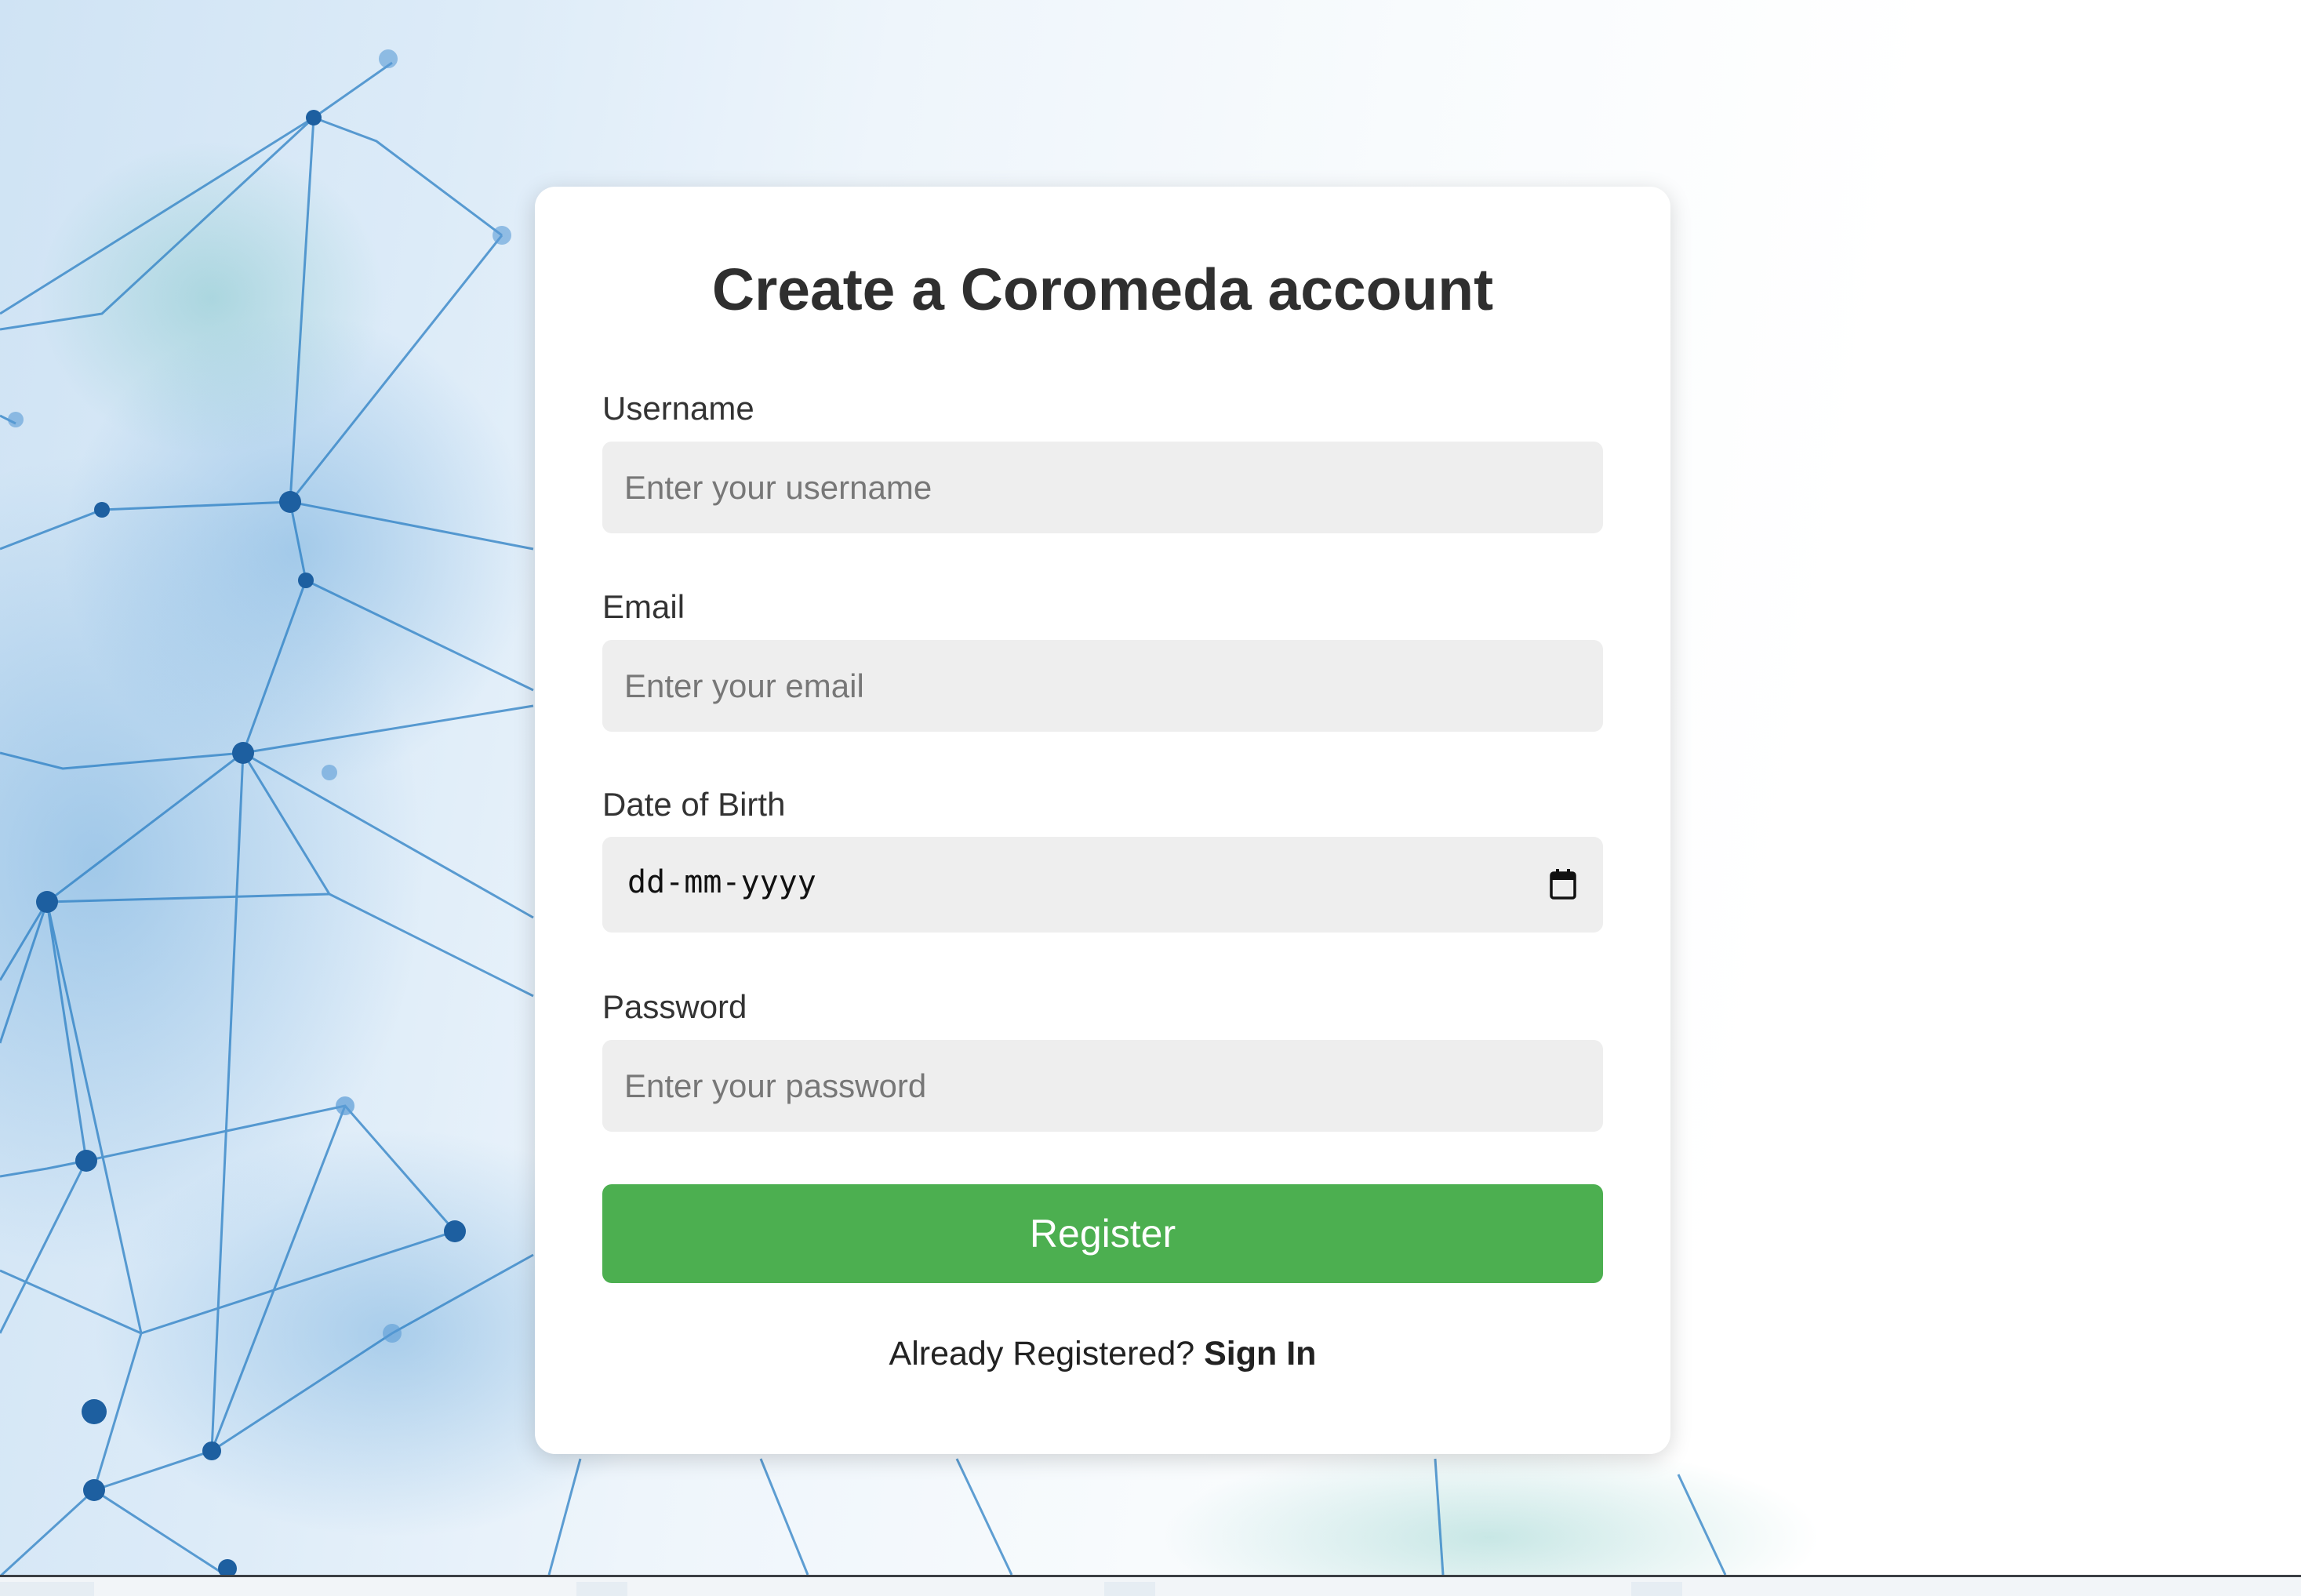  Describe the element at coordinates (1102, 289) in the screenshot. I see `form-title: Create a Coromeda account` at that location.